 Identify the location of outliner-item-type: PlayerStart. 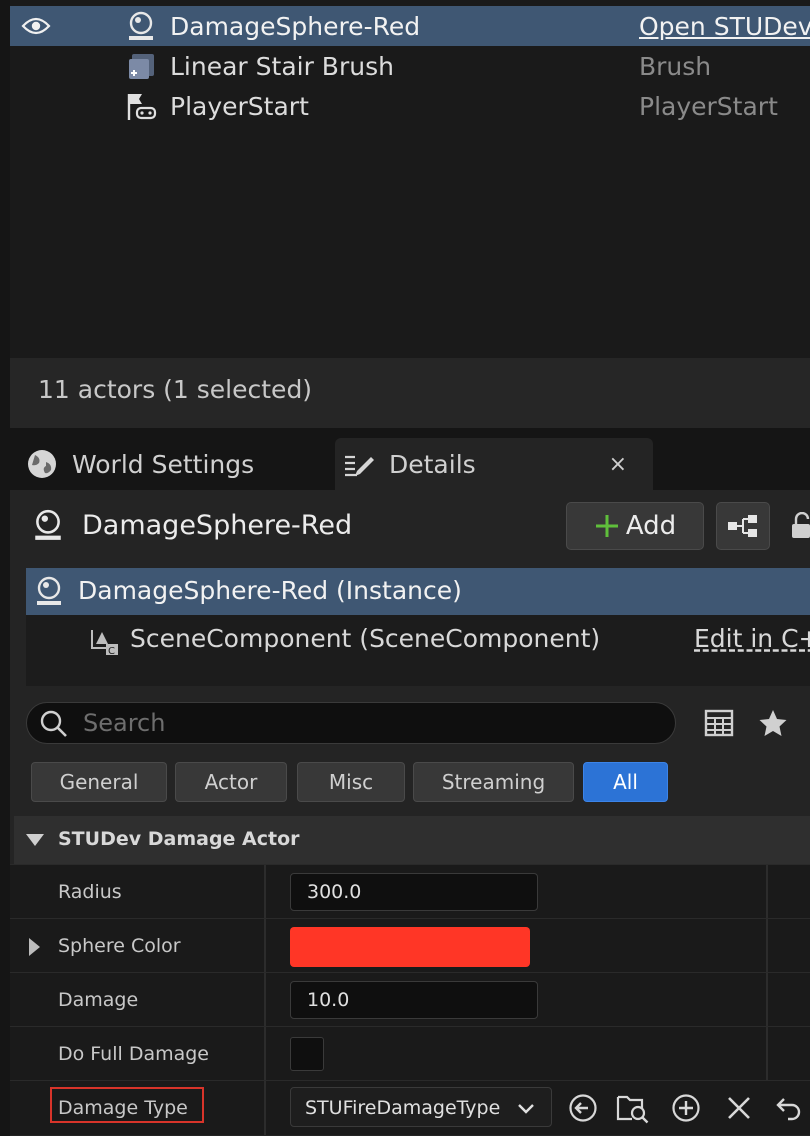
(708, 106).